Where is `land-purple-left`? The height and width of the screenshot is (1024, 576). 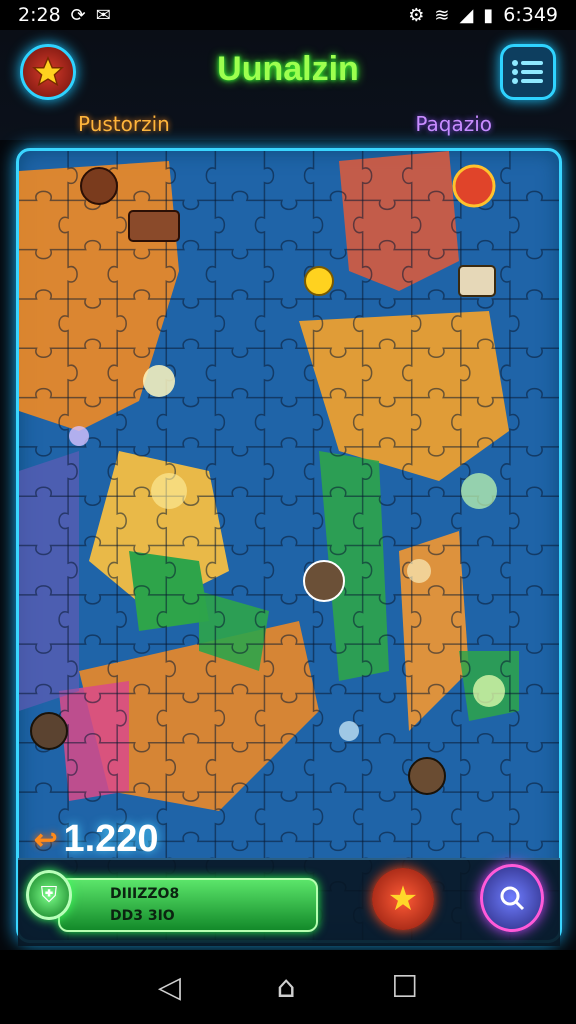
land-purple-left is located at coordinates (49, 581).